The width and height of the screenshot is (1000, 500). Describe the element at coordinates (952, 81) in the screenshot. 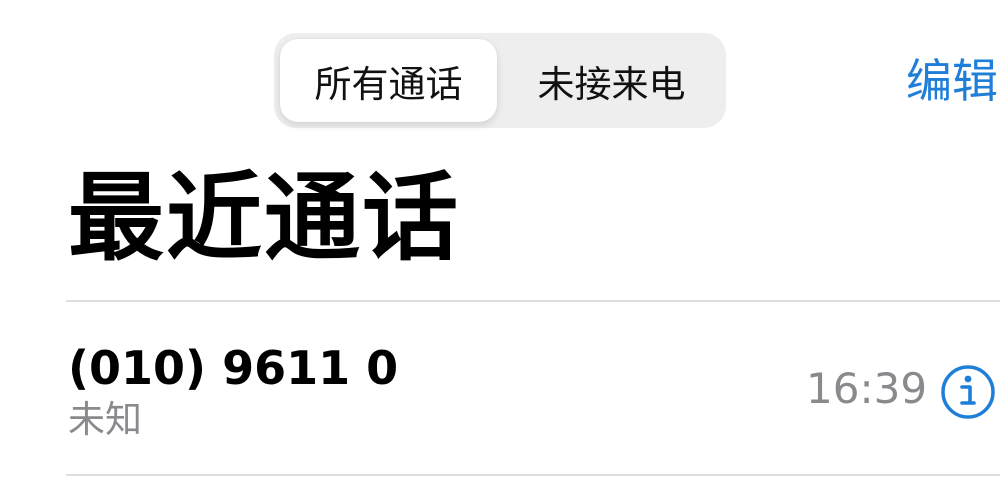

I see `edit-button: 编辑` at that location.